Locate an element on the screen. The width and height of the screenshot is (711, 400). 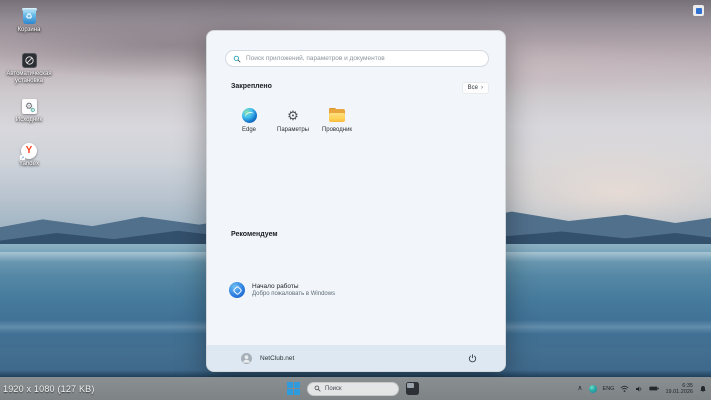
pinned-section-title: Закреплено is located at coordinates (251, 86).